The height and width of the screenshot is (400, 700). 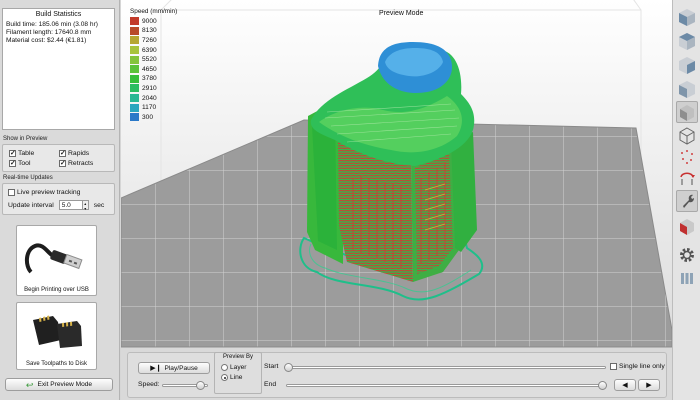 I want to click on legend-value: 9000, so click(x=149, y=21).